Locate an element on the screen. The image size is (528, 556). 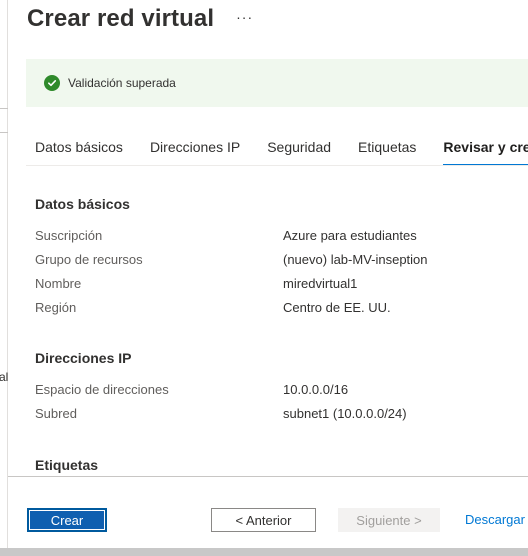
more-options-icon: ··· is located at coordinates (244, 17).